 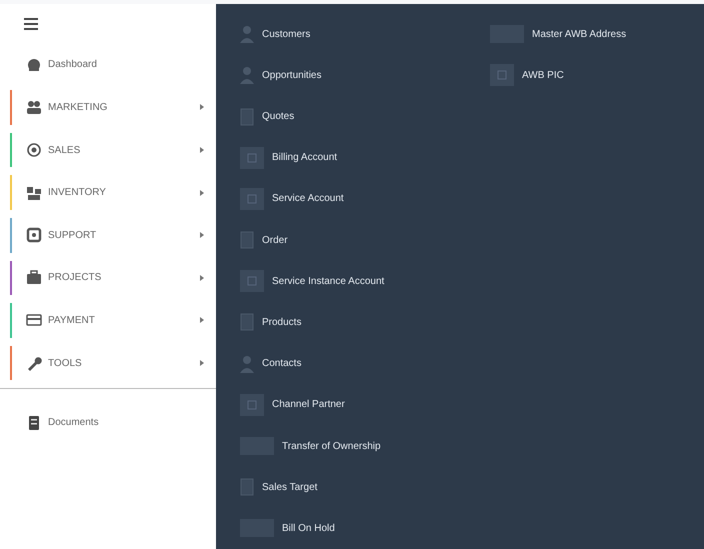 What do you see at coordinates (126, 64) in the screenshot?
I see `menu-item: Dashboard` at bounding box center [126, 64].